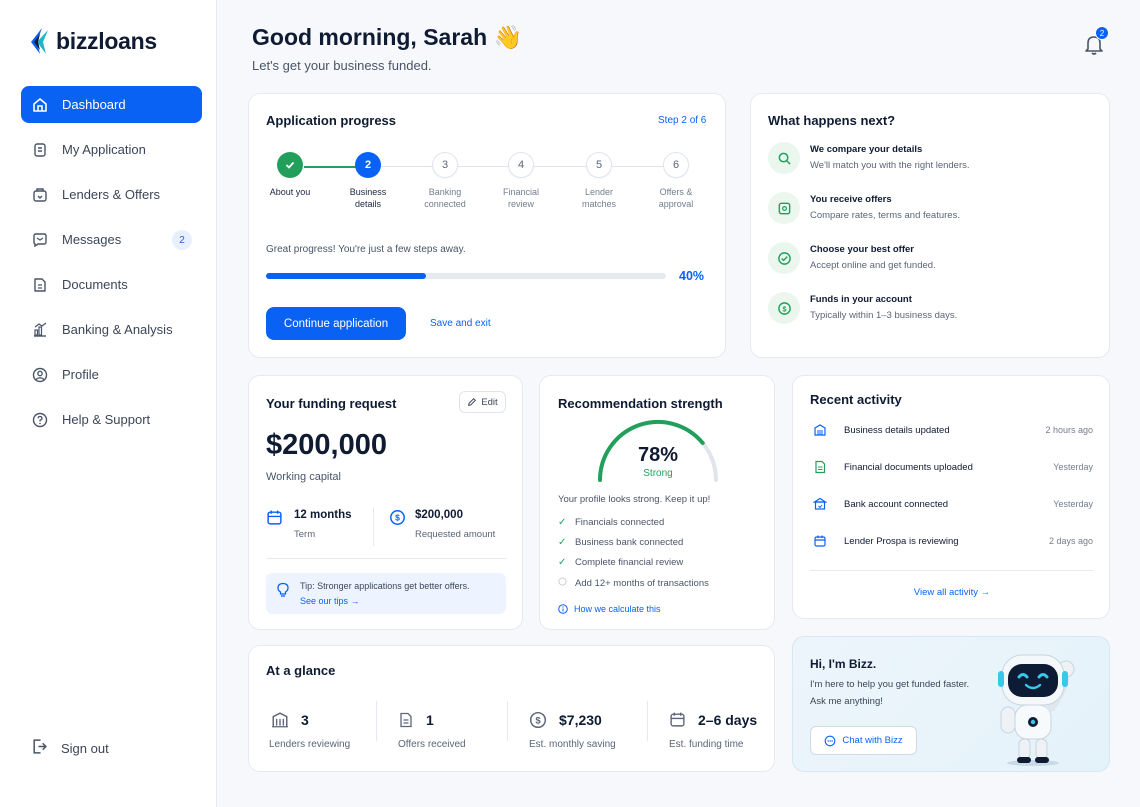  I want to click on checklist-label: Financials connected, so click(620, 522).